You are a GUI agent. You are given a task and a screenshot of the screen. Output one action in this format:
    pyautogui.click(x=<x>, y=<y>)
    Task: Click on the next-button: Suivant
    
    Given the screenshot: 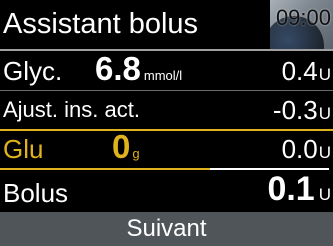 What is the action you would take?
    pyautogui.click(x=166, y=229)
    